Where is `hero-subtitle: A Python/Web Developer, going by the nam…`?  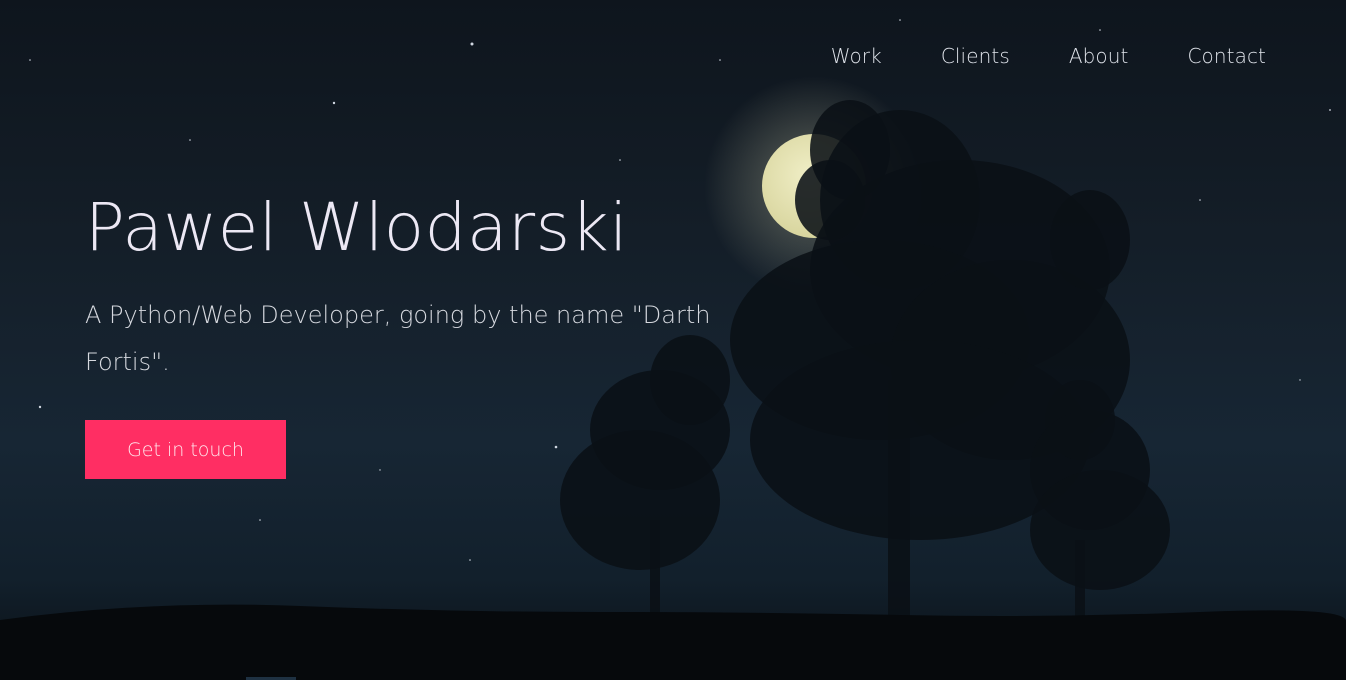
hero-subtitle: A Python/Web Developer, going by the nam… is located at coordinates (398, 338).